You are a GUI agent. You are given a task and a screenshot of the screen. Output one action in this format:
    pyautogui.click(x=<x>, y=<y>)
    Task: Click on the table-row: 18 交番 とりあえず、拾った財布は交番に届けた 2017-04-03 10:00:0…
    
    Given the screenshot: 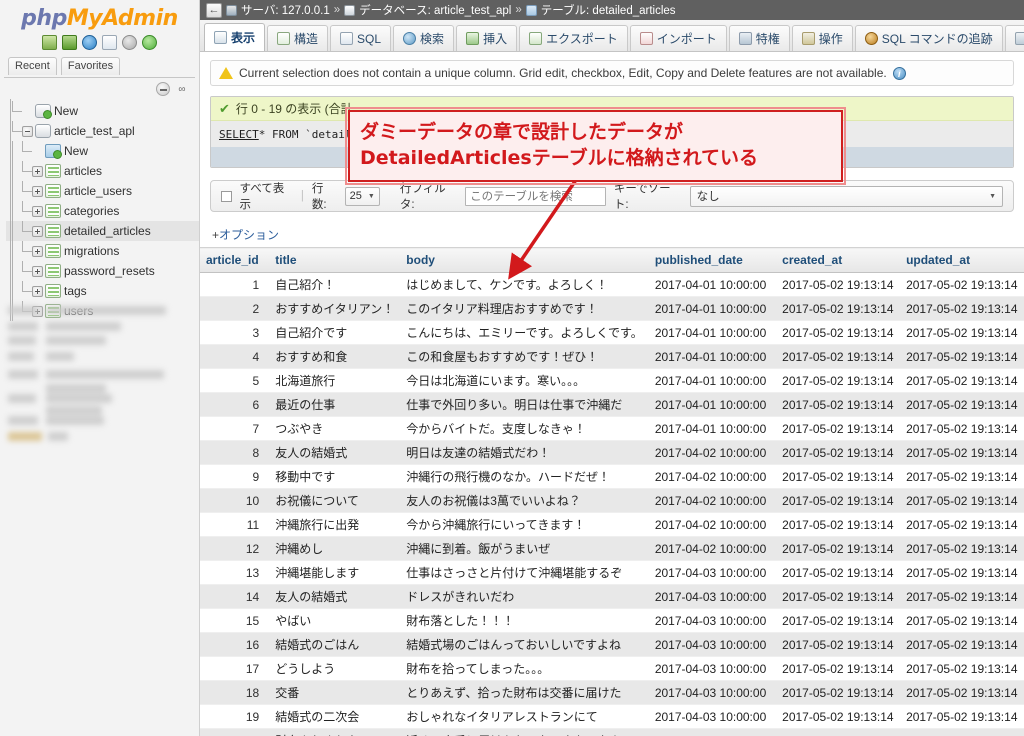 What is the action you would take?
    pyautogui.click(x=612, y=692)
    